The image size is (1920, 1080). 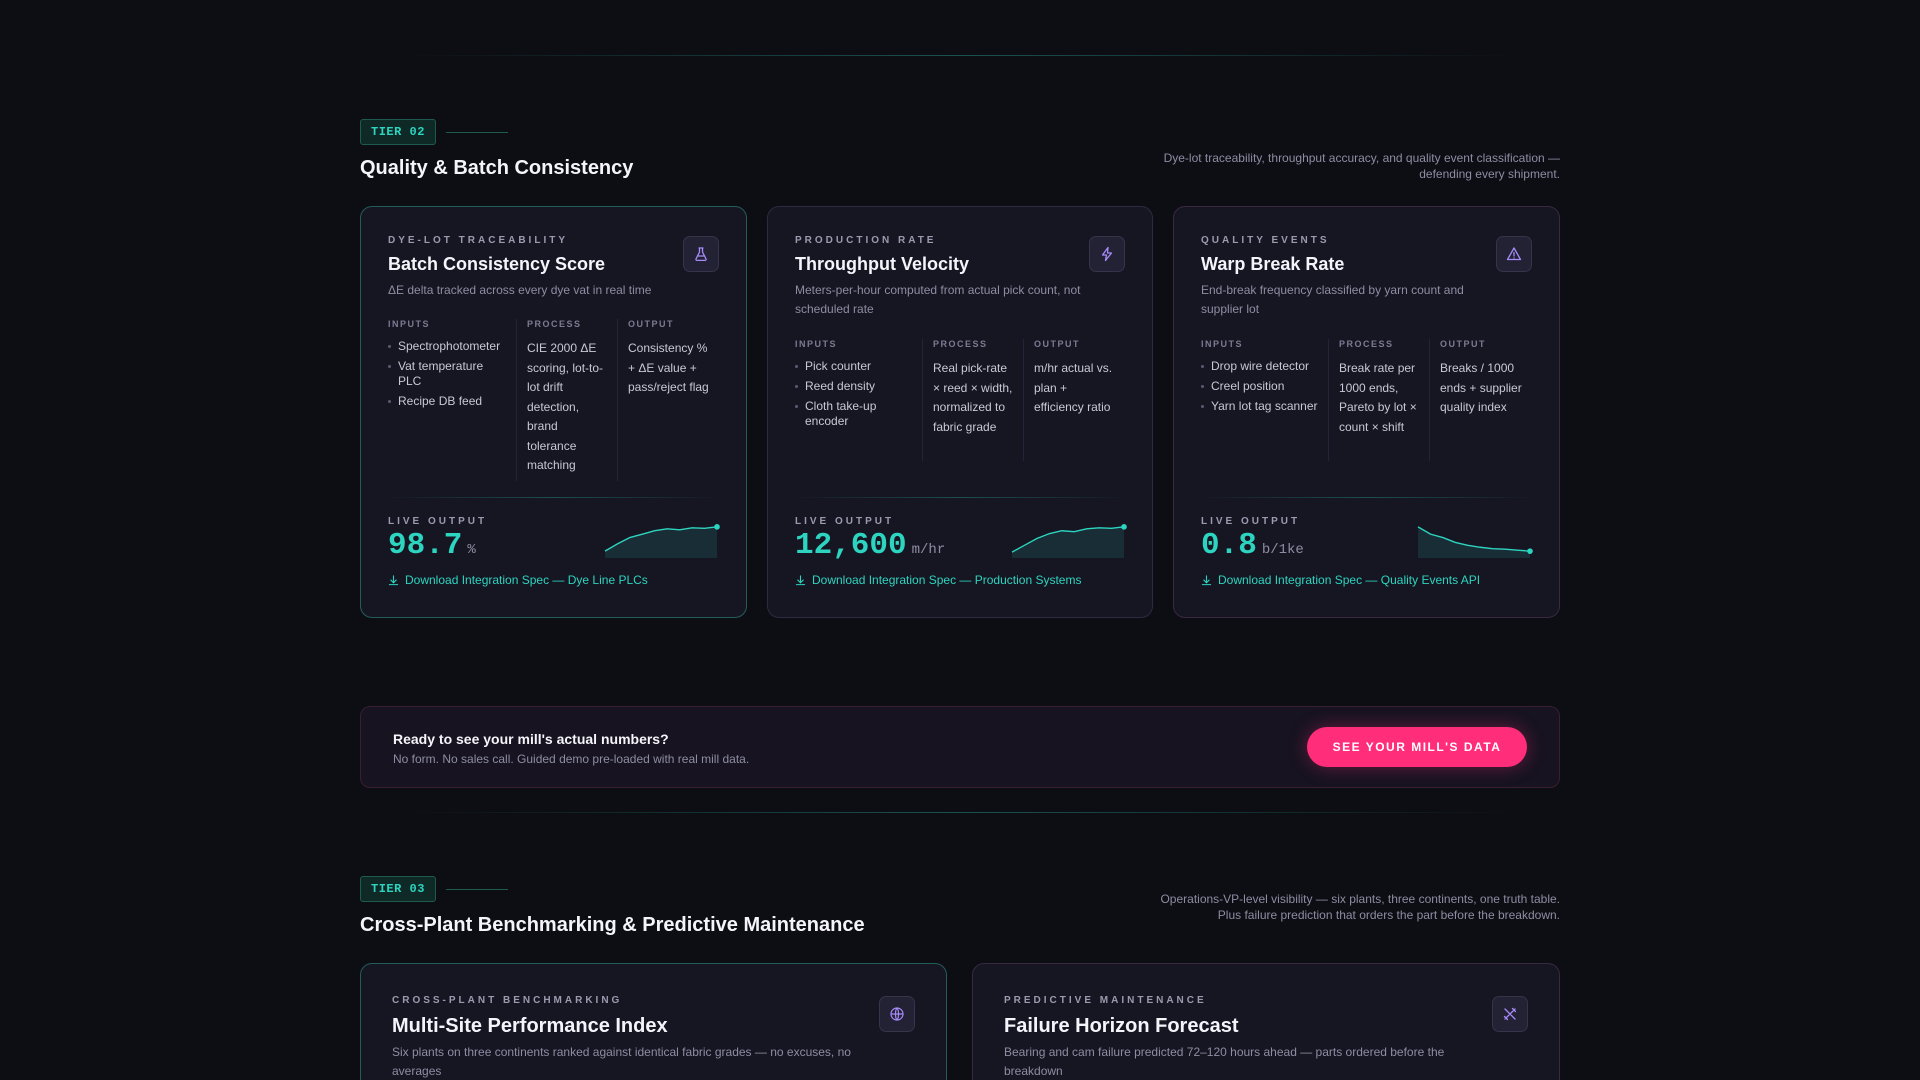 What do you see at coordinates (507, 1000) in the screenshot?
I see `card-eyebrow: CROSS-PLANT BENCHMARKING` at bounding box center [507, 1000].